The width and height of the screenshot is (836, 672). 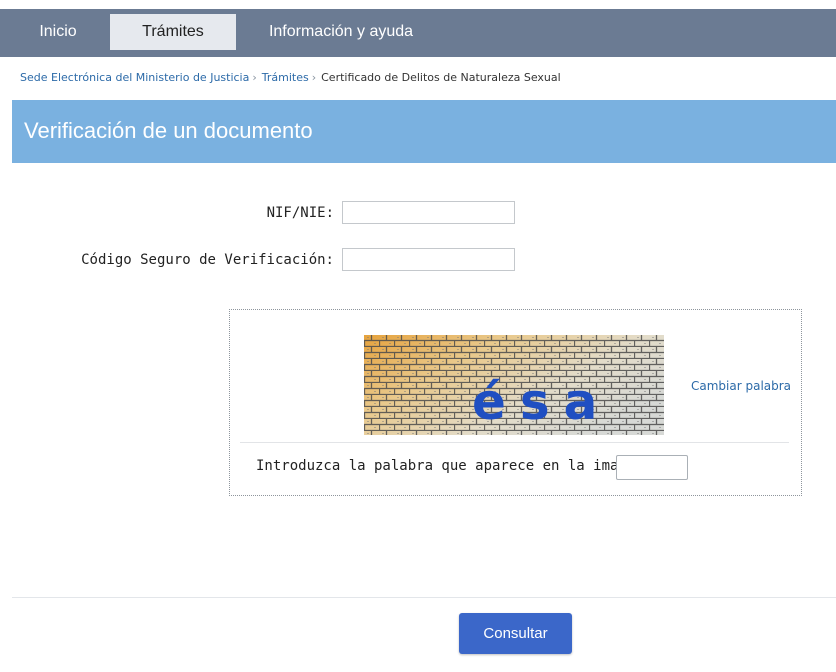 I want to click on consultar-button: Consultar, so click(x=515, y=633).